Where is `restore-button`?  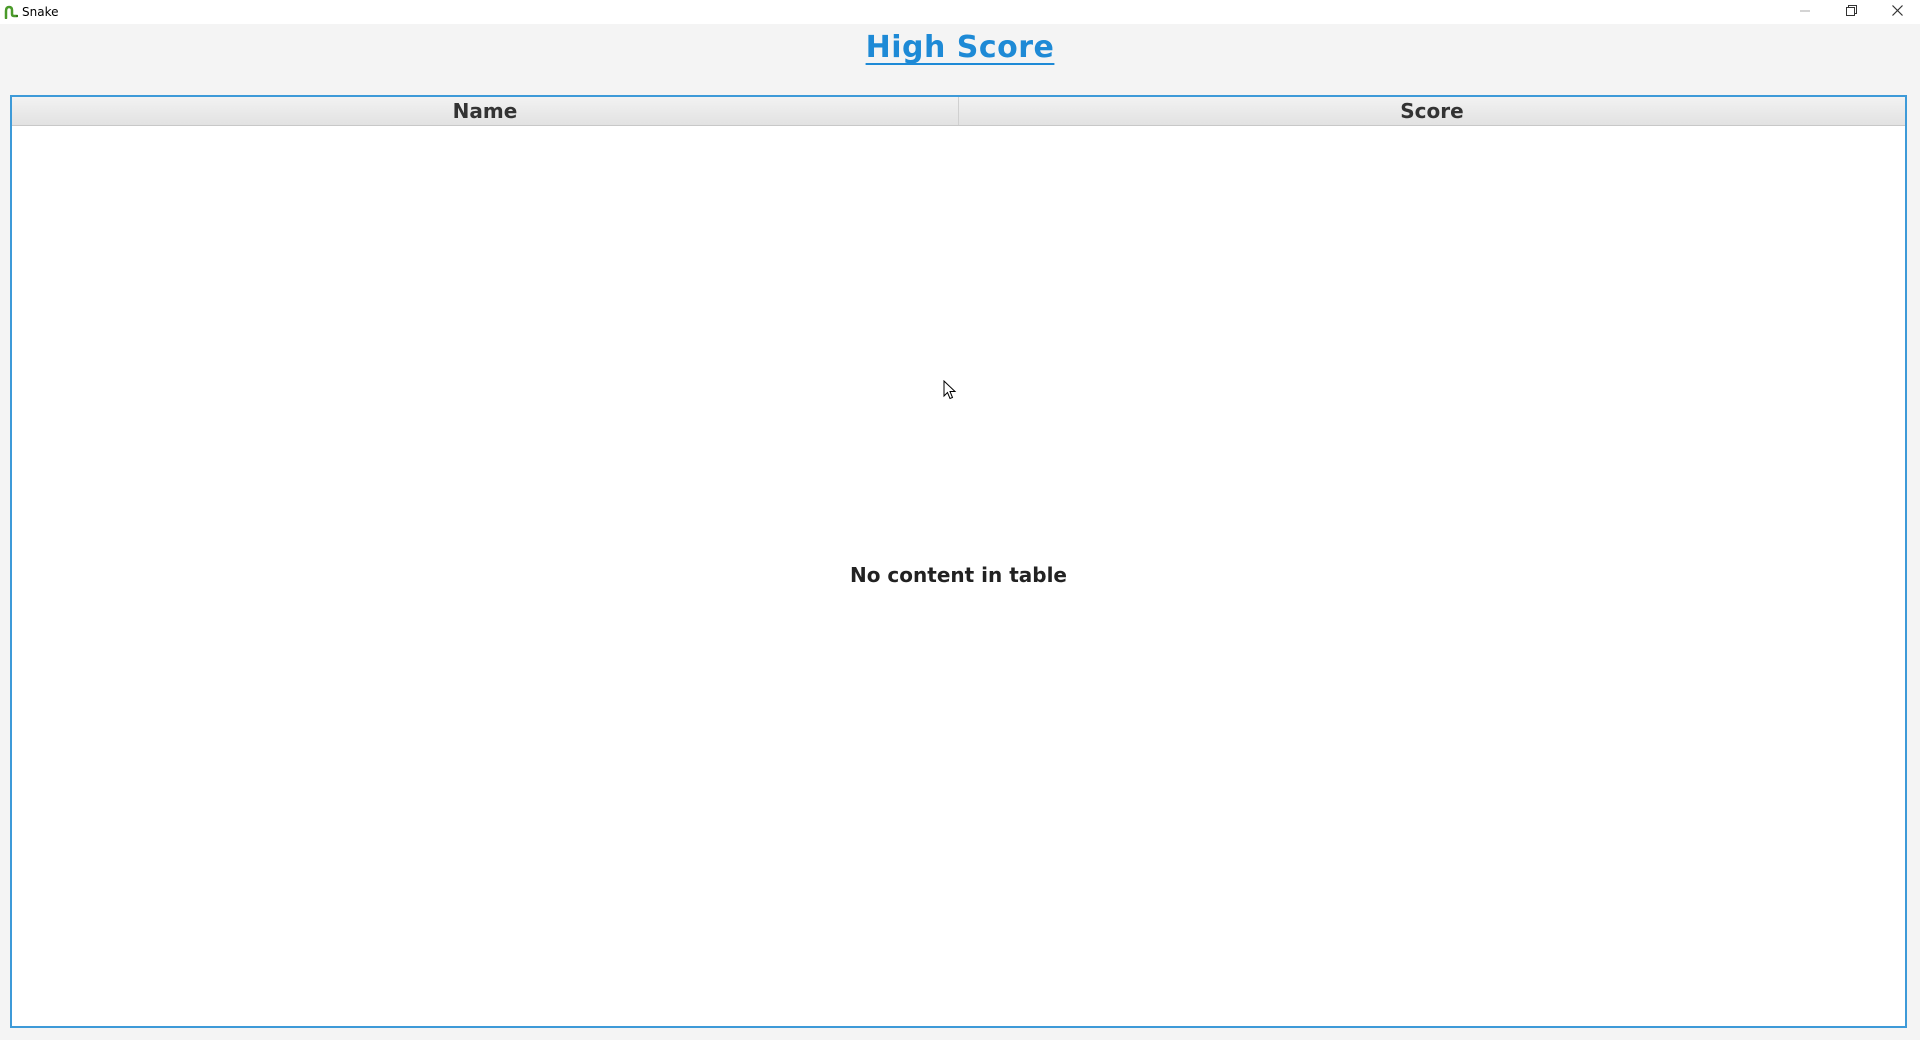 restore-button is located at coordinates (1851, 12).